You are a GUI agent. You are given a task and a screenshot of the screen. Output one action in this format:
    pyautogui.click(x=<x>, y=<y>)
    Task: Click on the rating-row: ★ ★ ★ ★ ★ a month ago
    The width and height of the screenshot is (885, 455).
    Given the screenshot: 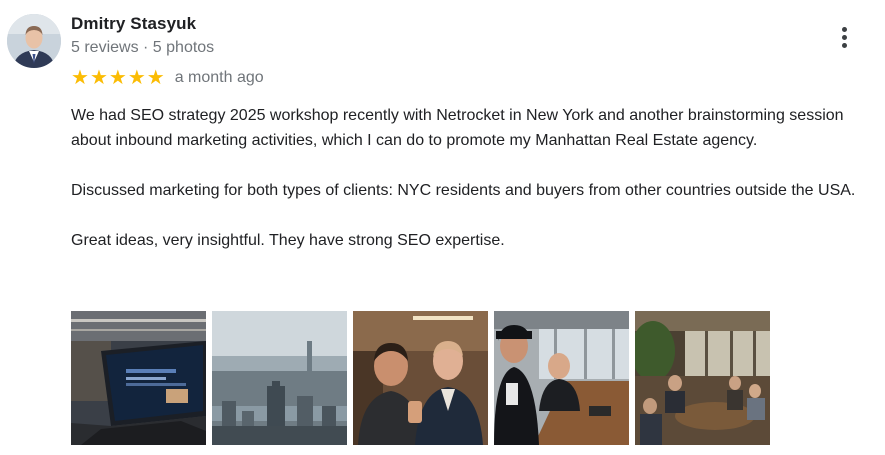 What is the action you would take?
    pyautogui.click(x=167, y=78)
    